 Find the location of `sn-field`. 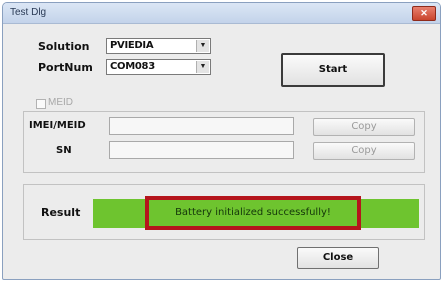

sn-field is located at coordinates (201, 150).